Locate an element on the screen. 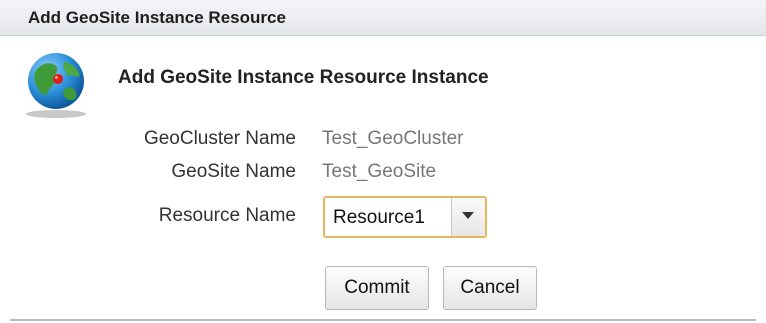 This screenshot has height=323, width=766. cancel-button: Cancel is located at coordinates (490, 288).